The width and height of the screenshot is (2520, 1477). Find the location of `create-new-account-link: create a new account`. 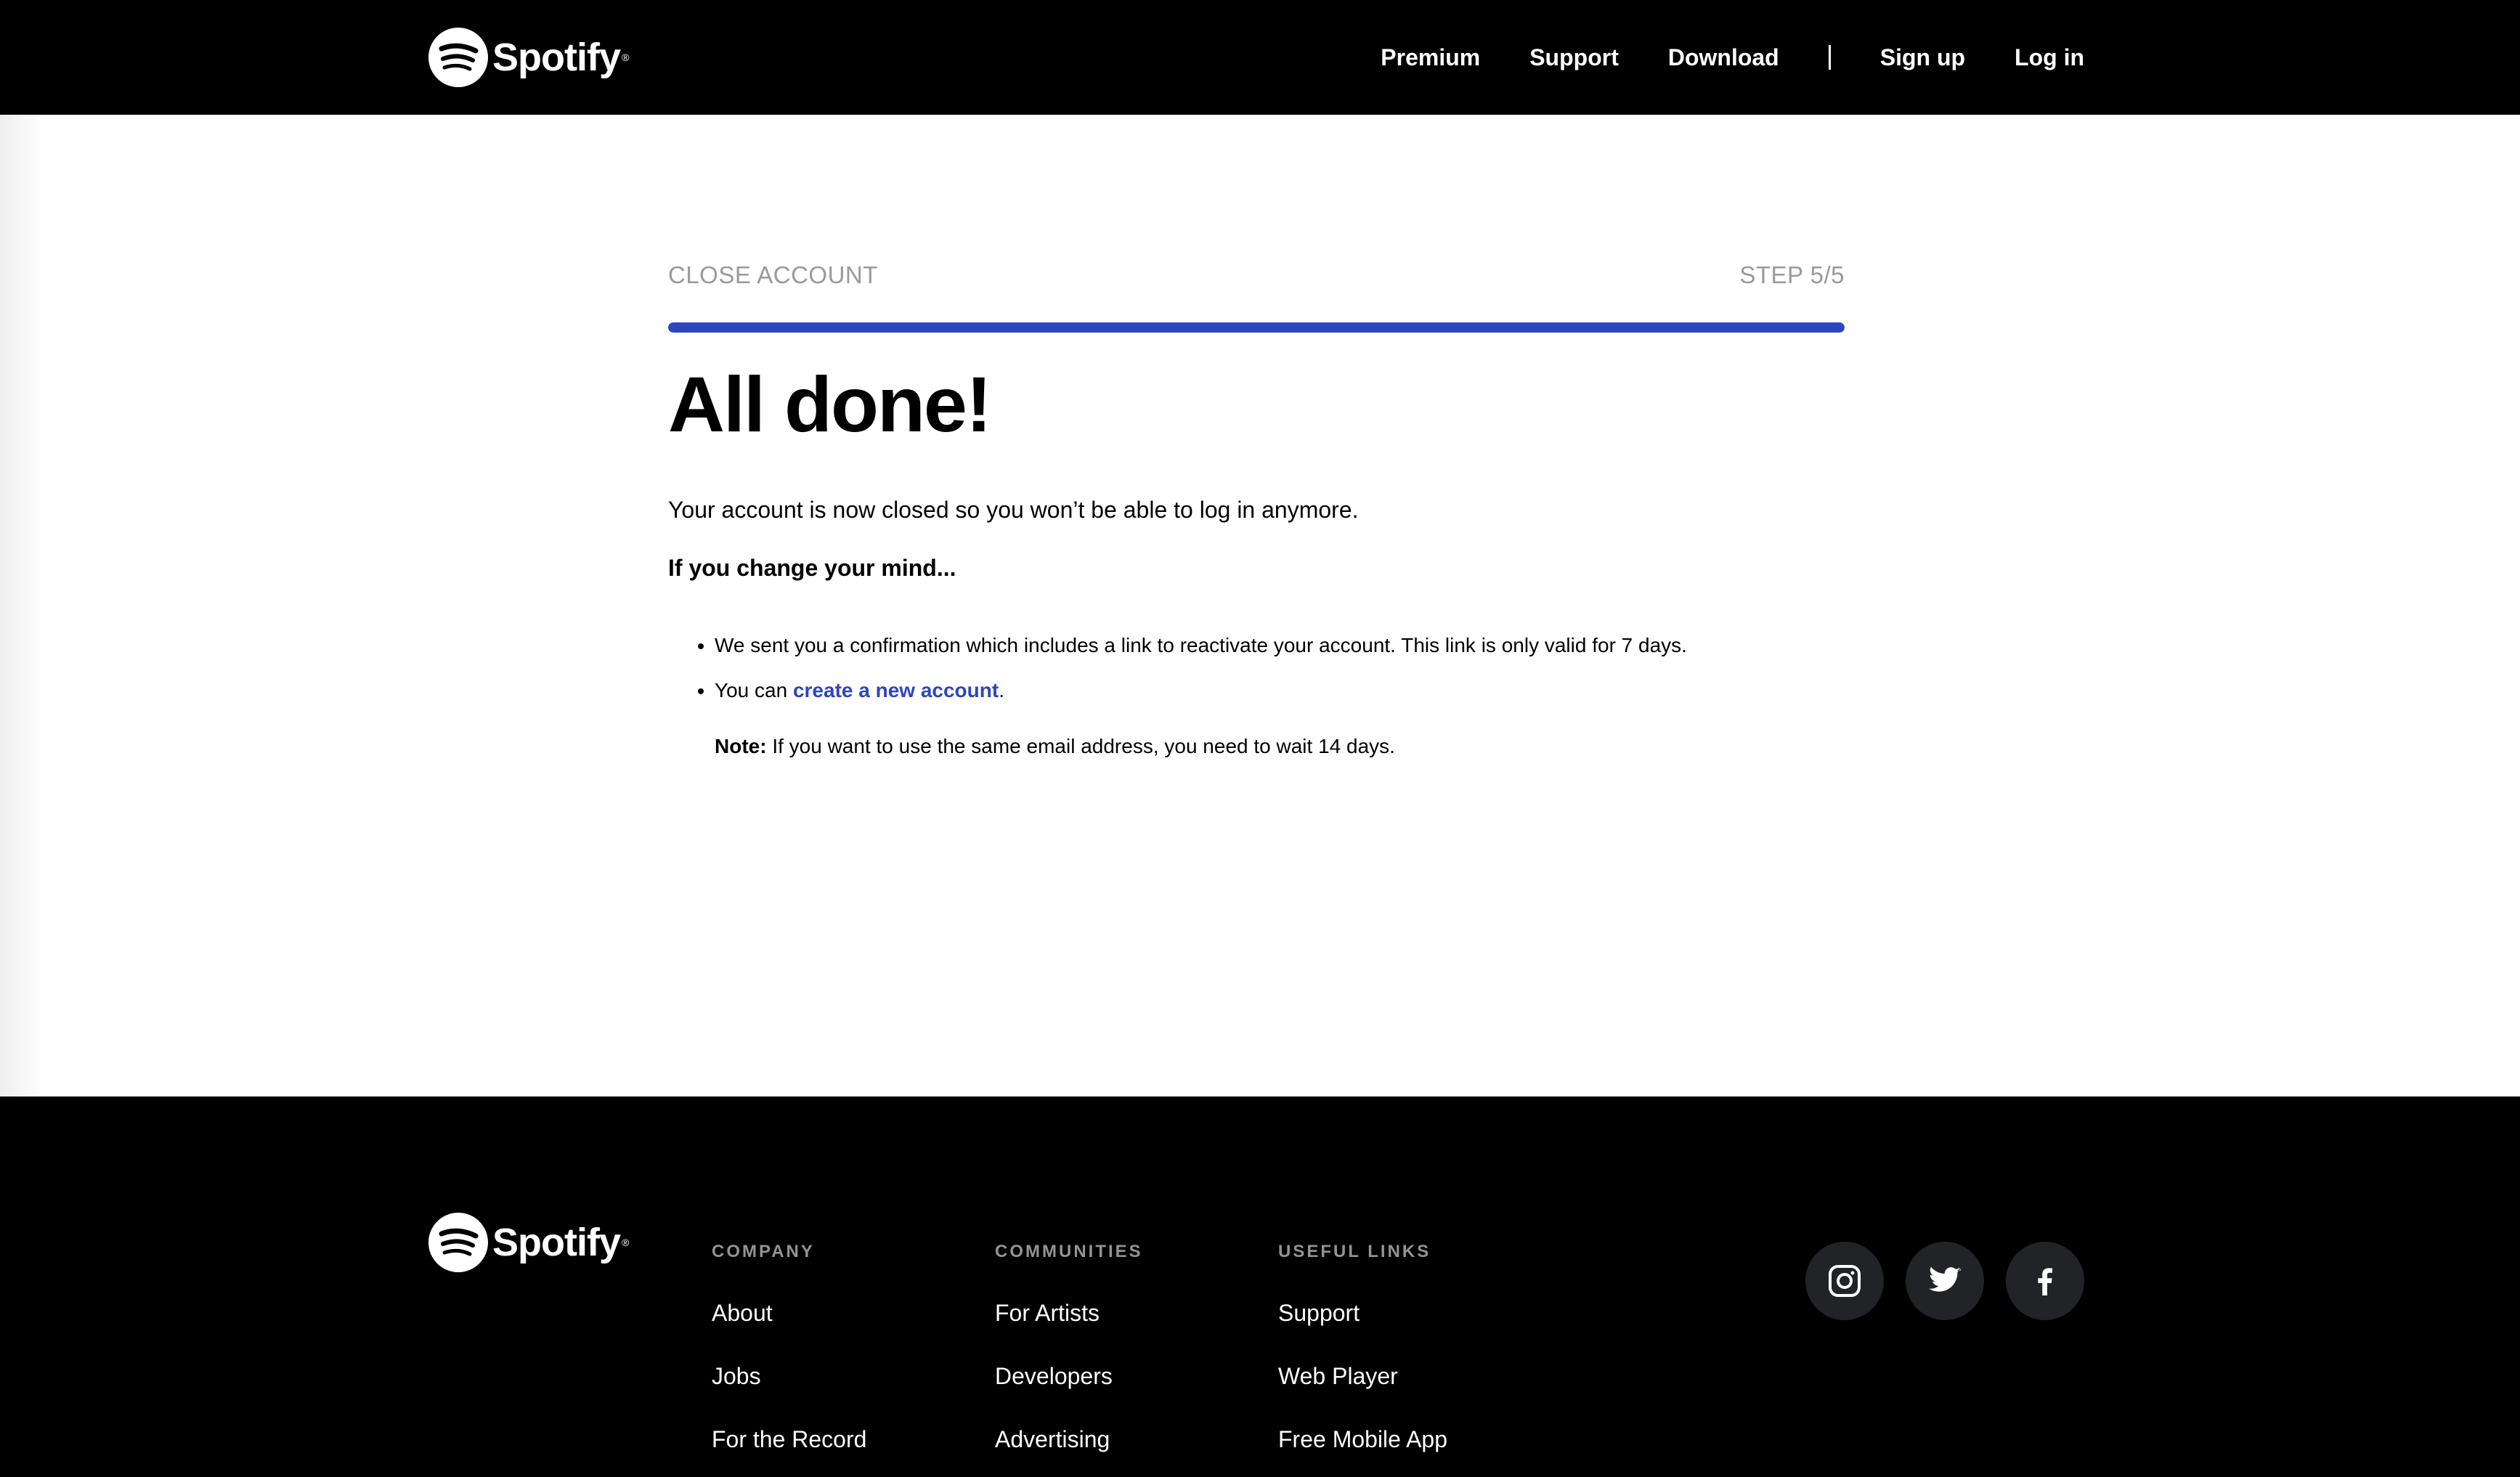

create-new-account-link: create a new account is located at coordinates (896, 690).